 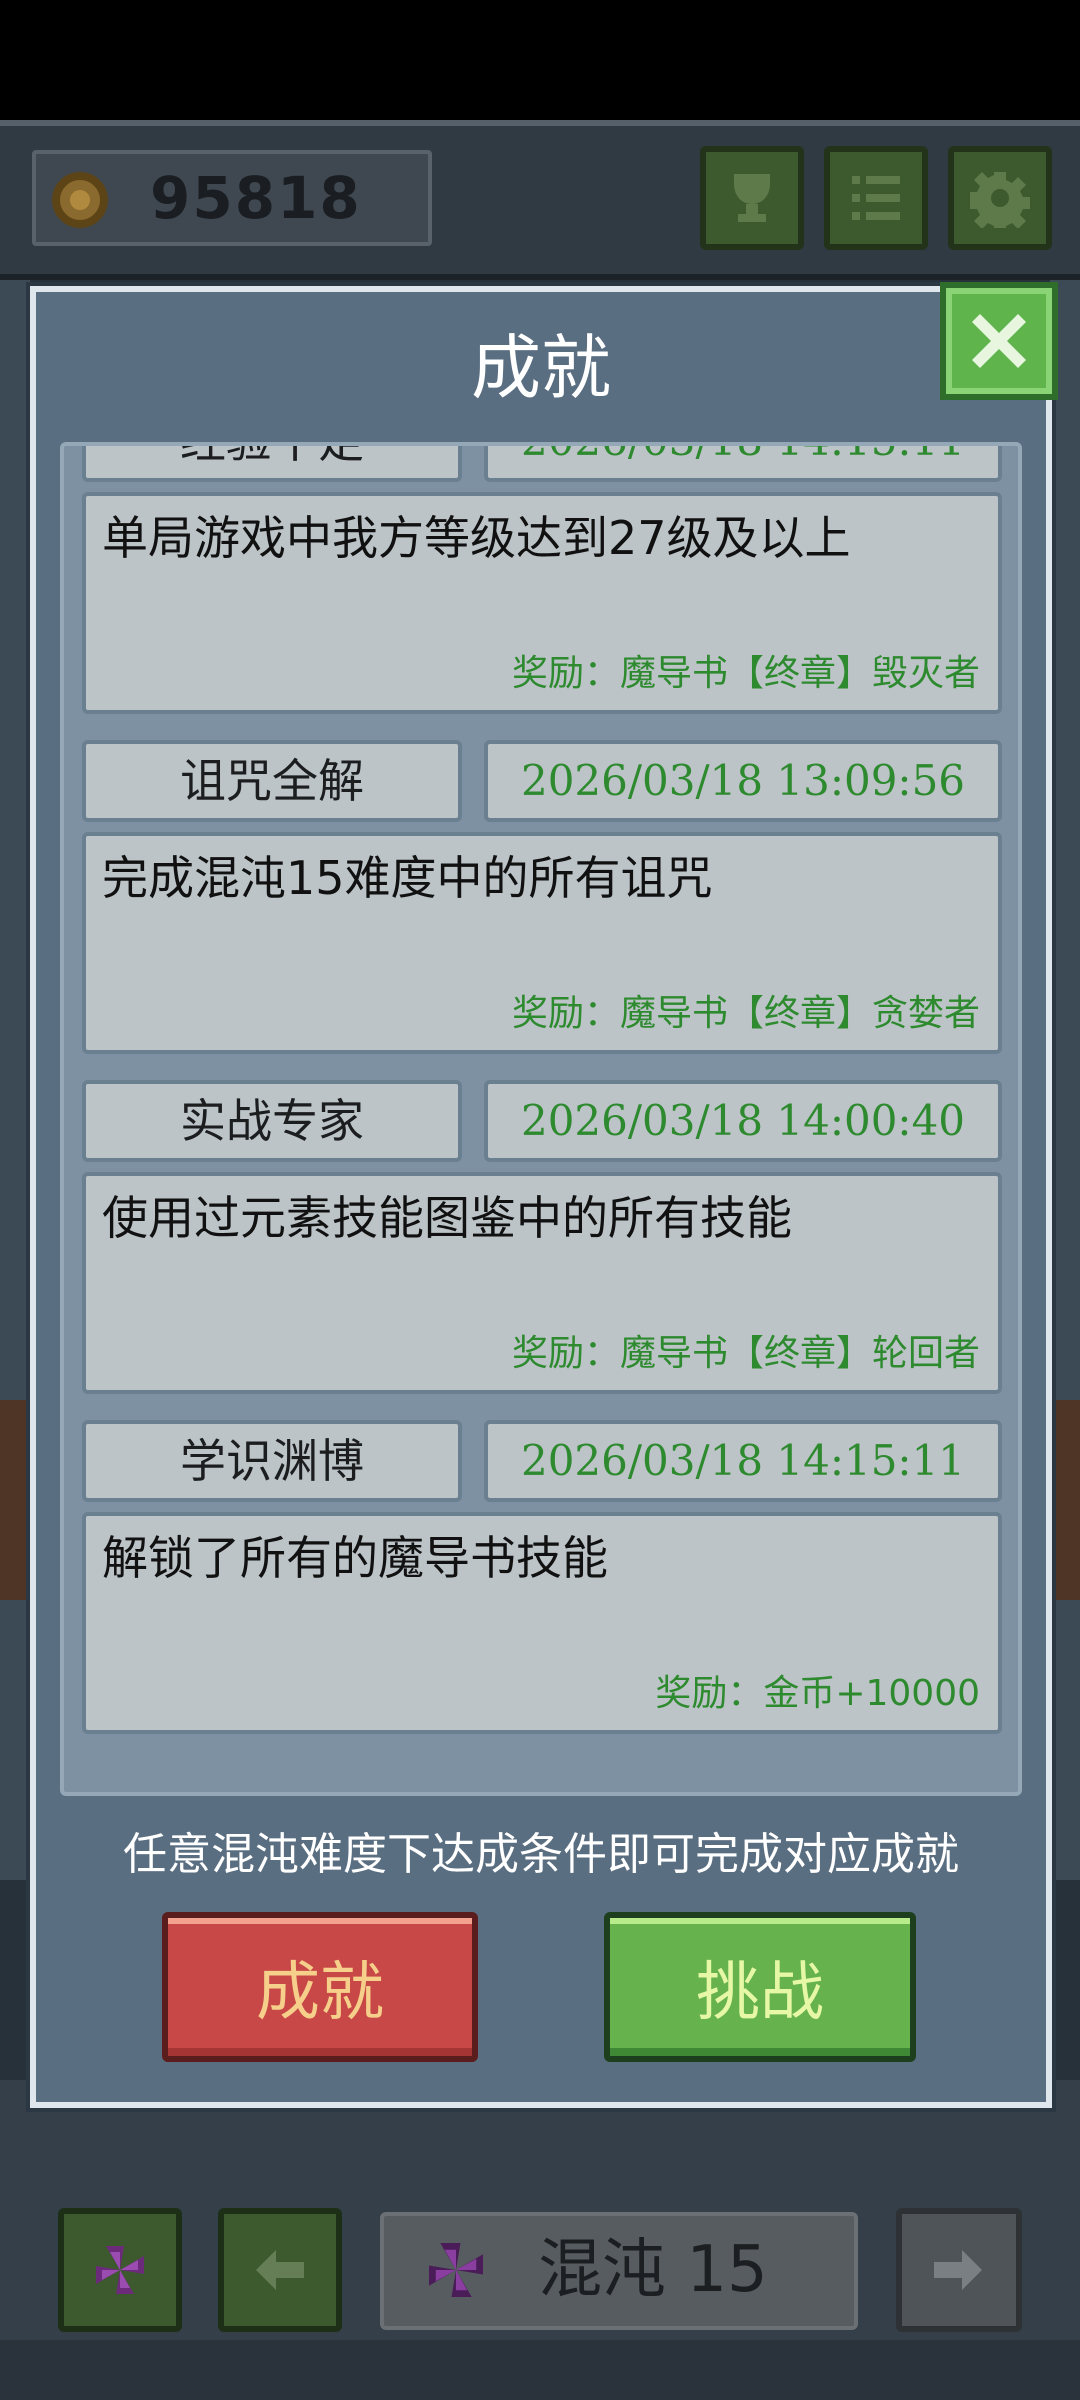 I want to click on achievements-tab-button: 成就, so click(x=320, y=1987).